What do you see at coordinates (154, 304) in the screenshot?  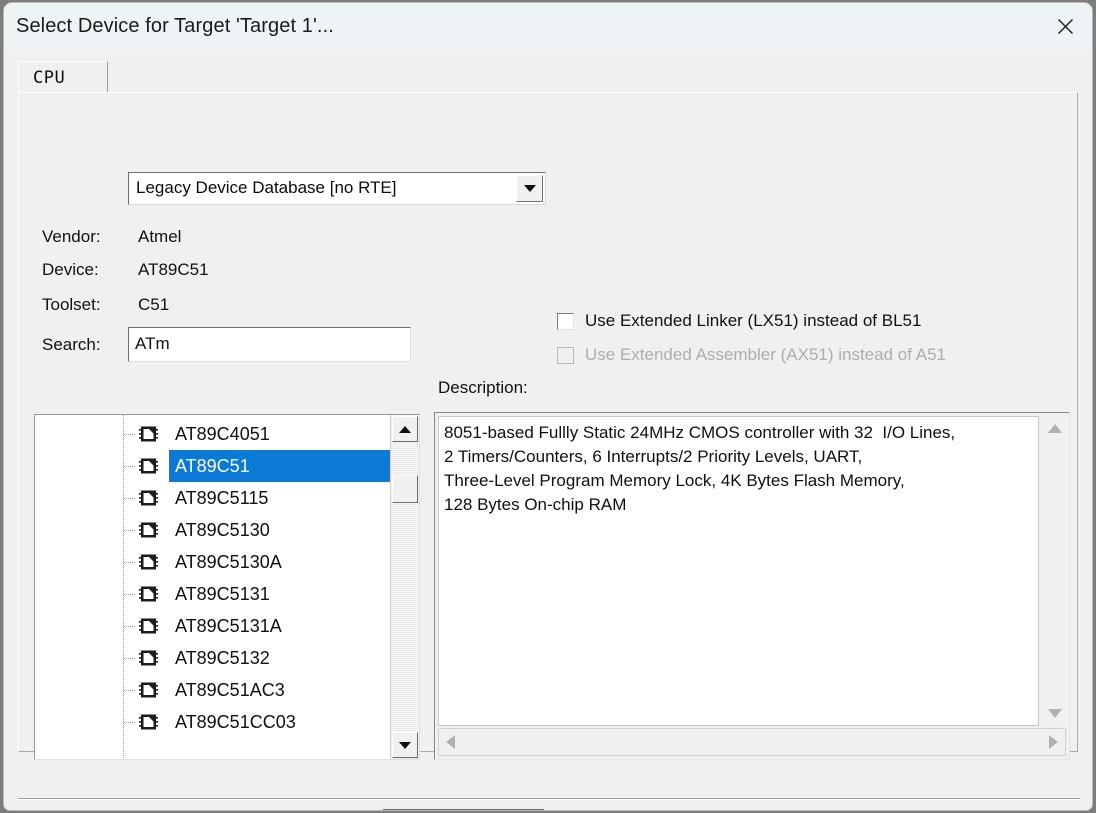 I see `toolset-value: C51` at bounding box center [154, 304].